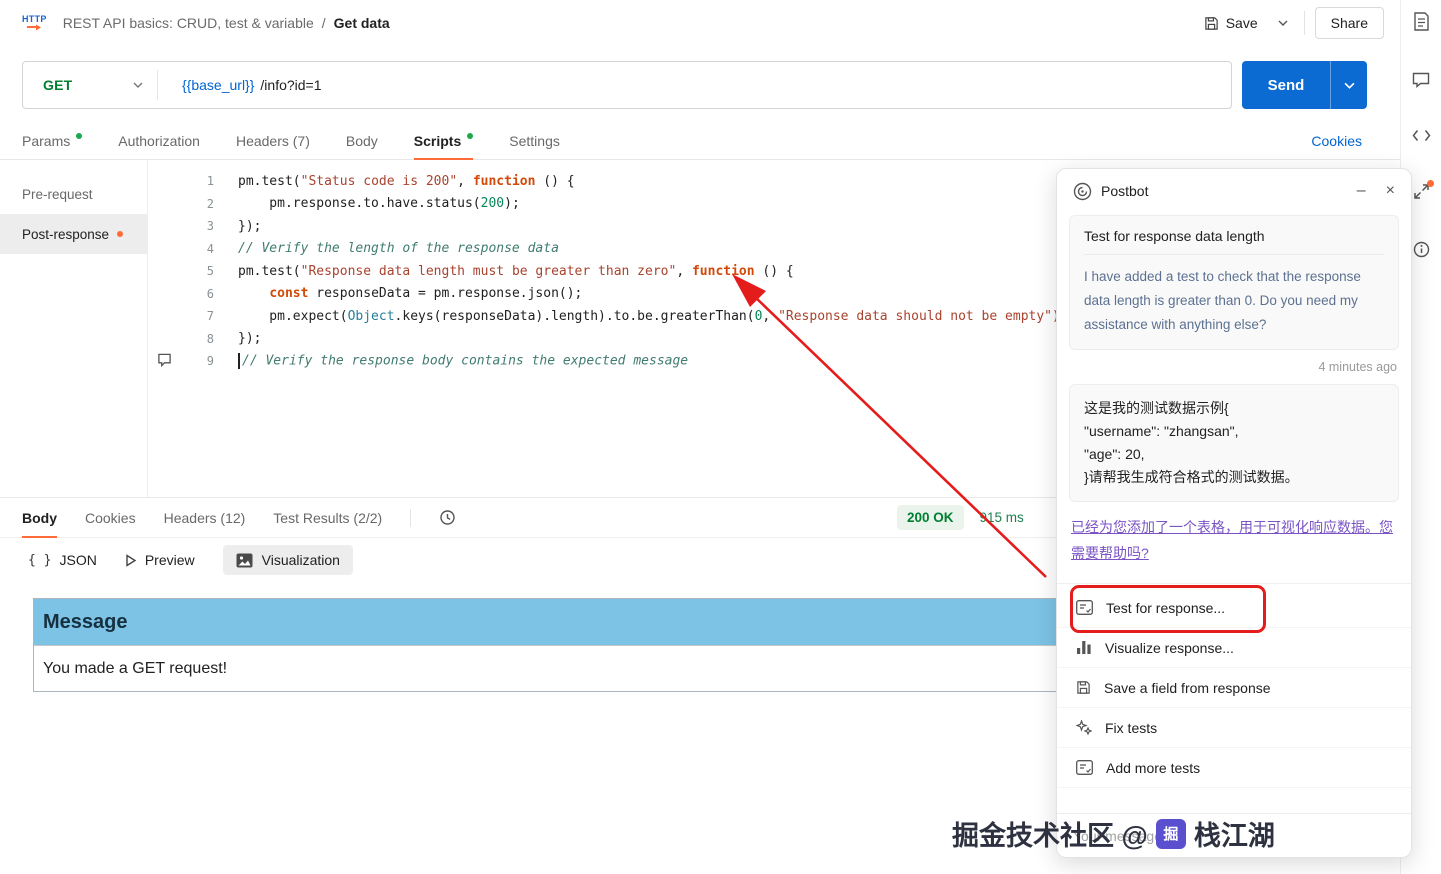 The height and width of the screenshot is (874, 1441). Describe the element at coordinates (1084, 727) in the screenshot. I see `sparkles-icon` at that location.